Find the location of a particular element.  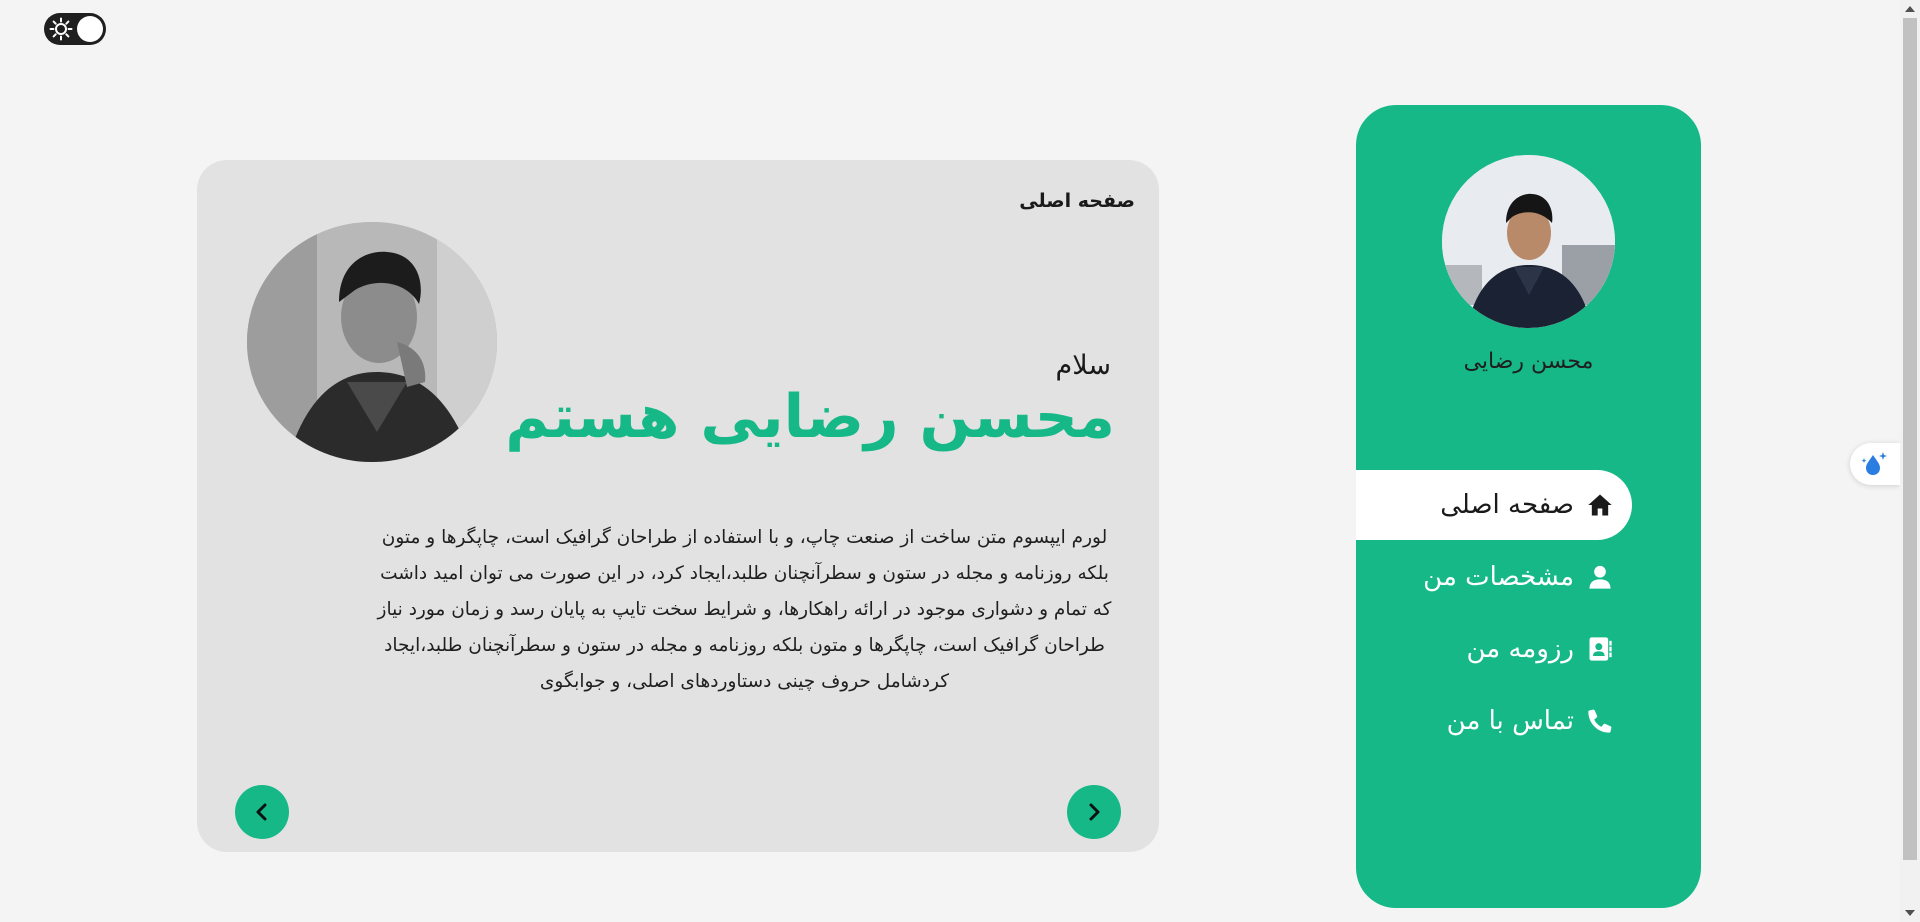

toggle-knob is located at coordinates (90, 29).